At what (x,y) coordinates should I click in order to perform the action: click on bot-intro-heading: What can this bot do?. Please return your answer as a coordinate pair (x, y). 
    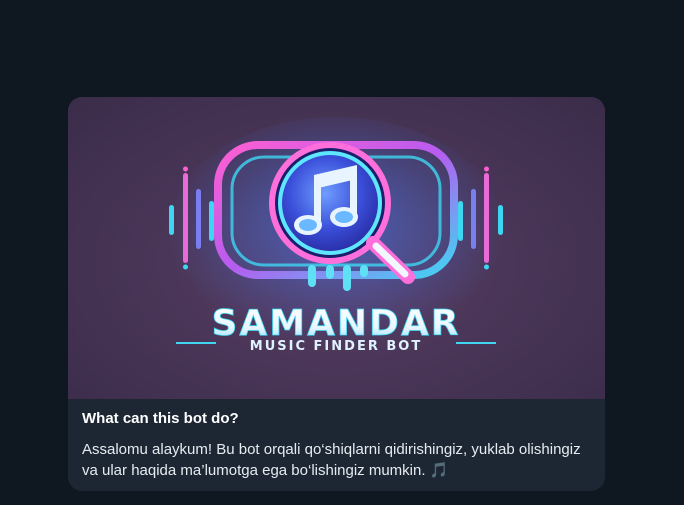
    Looking at the image, I should click on (160, 418).